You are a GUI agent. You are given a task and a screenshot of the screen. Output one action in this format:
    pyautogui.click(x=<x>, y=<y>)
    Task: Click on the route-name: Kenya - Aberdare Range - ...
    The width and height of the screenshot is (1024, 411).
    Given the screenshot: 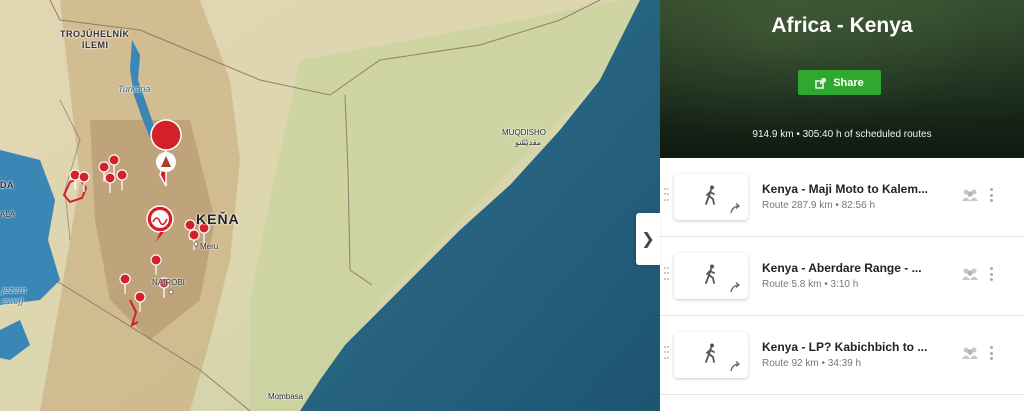 What is the action you would take?
    pyautogui.click(x=842, y=268)
    